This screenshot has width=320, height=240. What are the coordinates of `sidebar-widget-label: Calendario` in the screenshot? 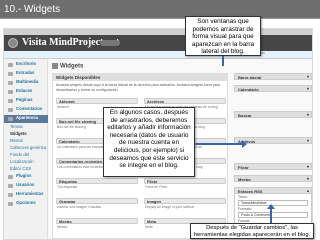 It's located at (248, 89).